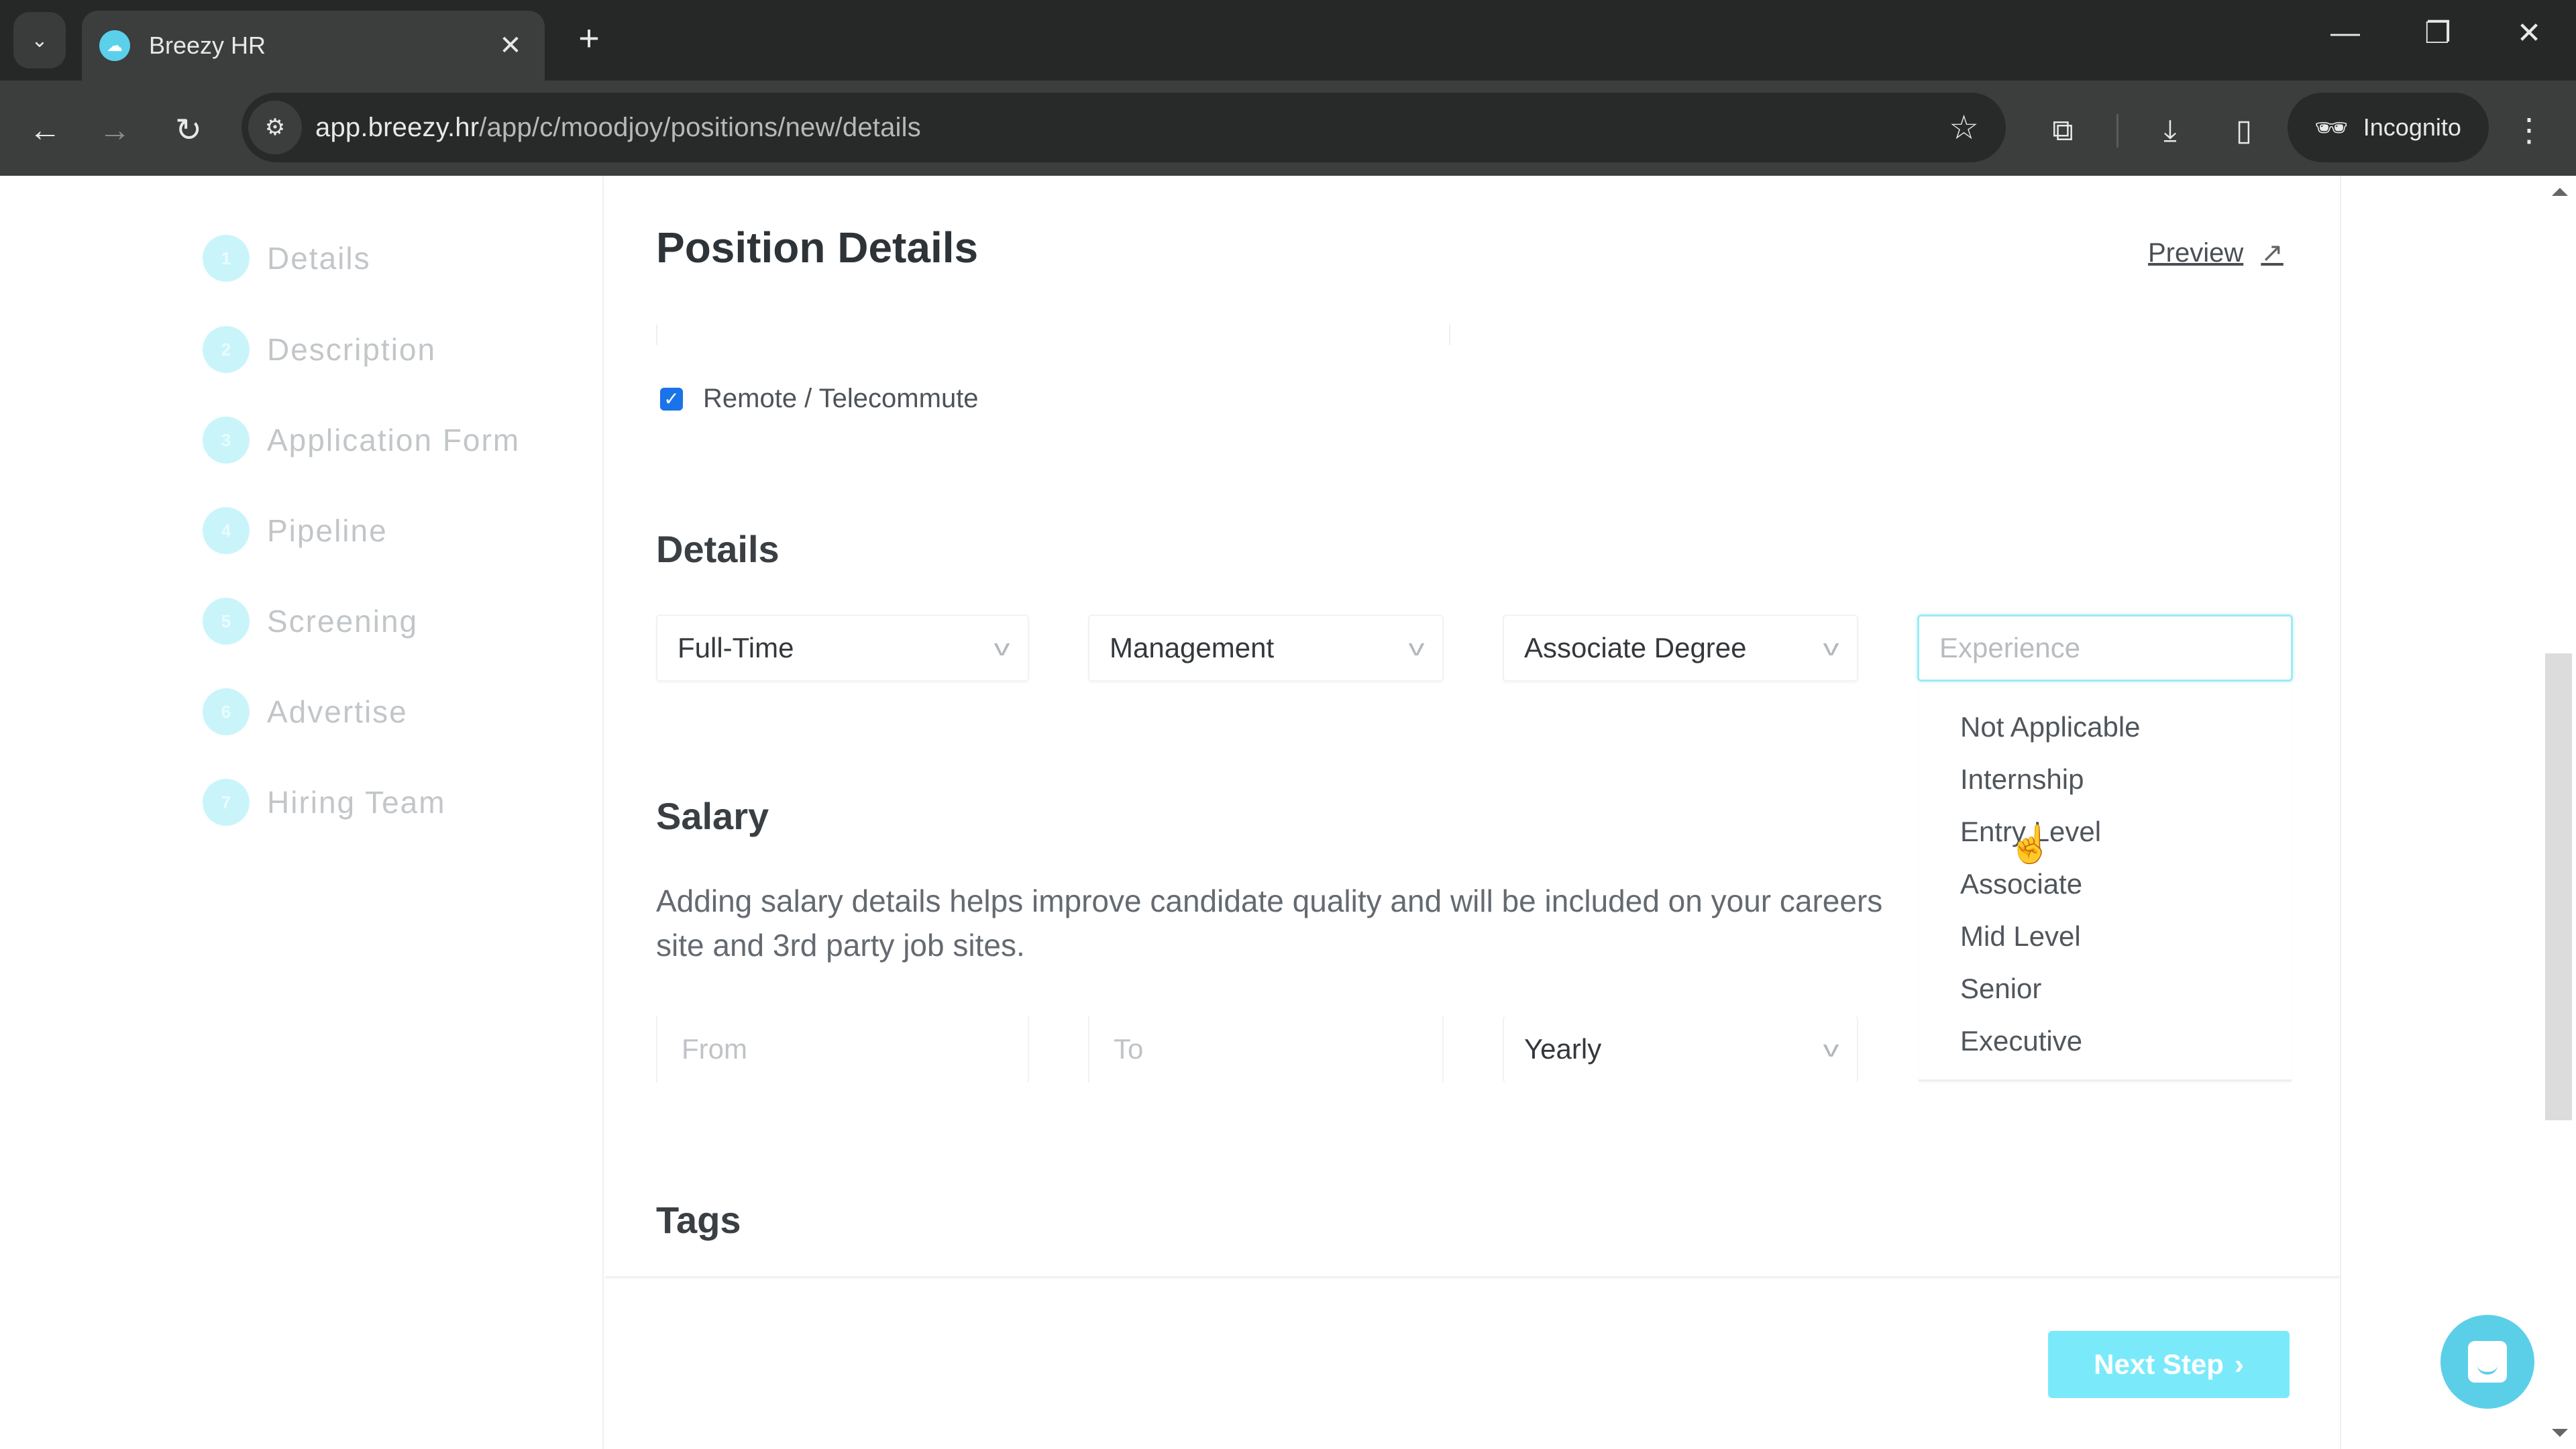 The width and height of the screenshot is (2576, 1449). I want to click on url-path: /app/c/moodjoy/positions/new/details, so click(700, 127).